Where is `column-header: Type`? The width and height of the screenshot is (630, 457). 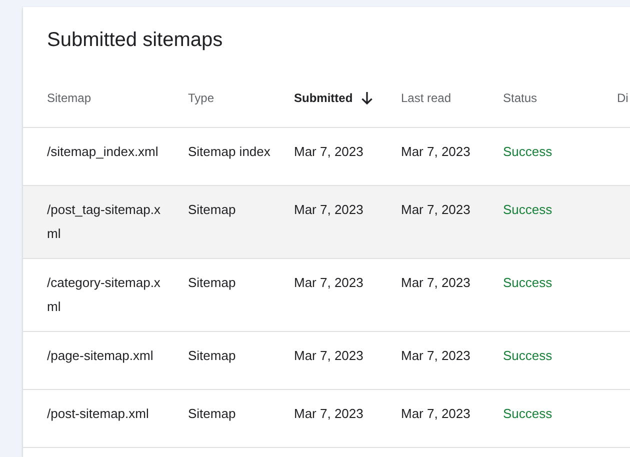
column-header: Type is located at coordinates (241, 98).